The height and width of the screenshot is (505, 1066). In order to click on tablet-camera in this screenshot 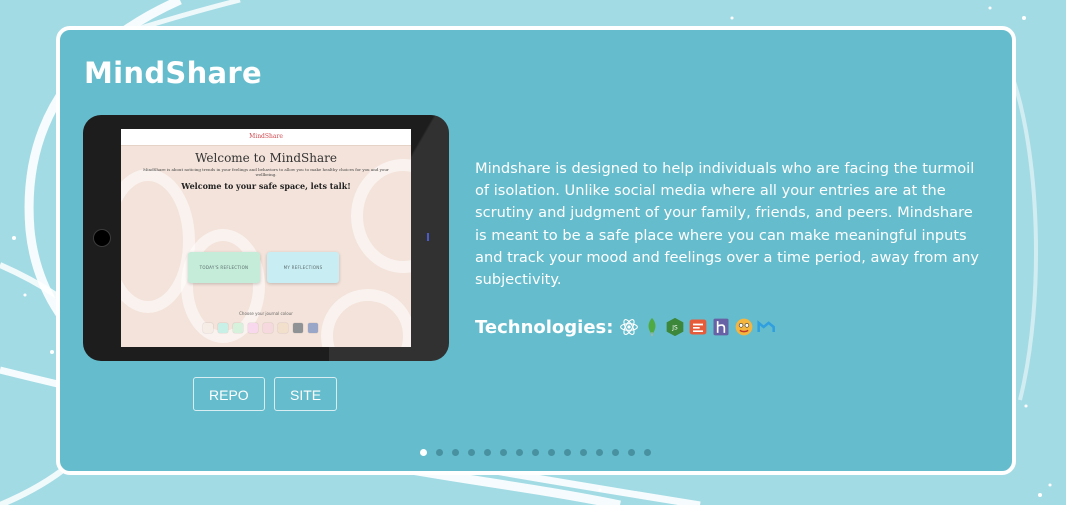, I will do `click(102, 238)`.